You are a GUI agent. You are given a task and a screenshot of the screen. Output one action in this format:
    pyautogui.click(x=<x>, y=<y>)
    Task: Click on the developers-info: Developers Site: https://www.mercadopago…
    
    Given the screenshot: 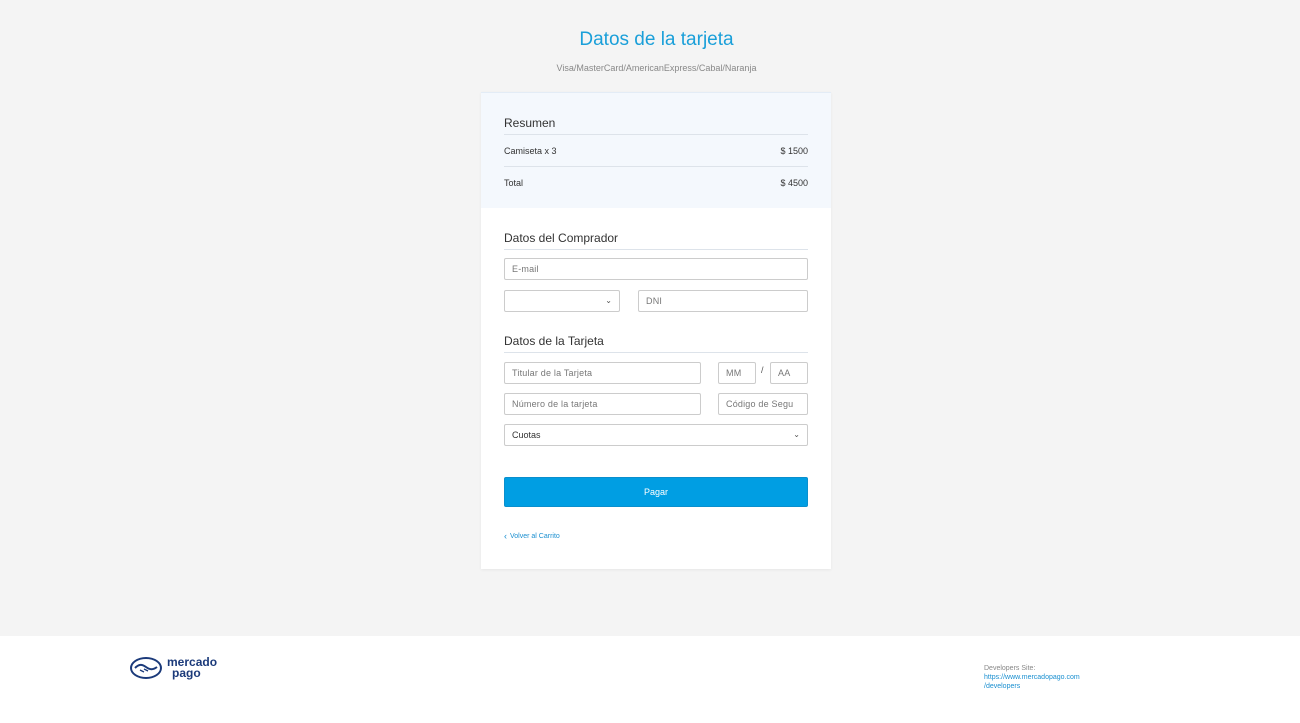 What is the action you would take?
    pyautogui.click(x=1032, y=677)
    